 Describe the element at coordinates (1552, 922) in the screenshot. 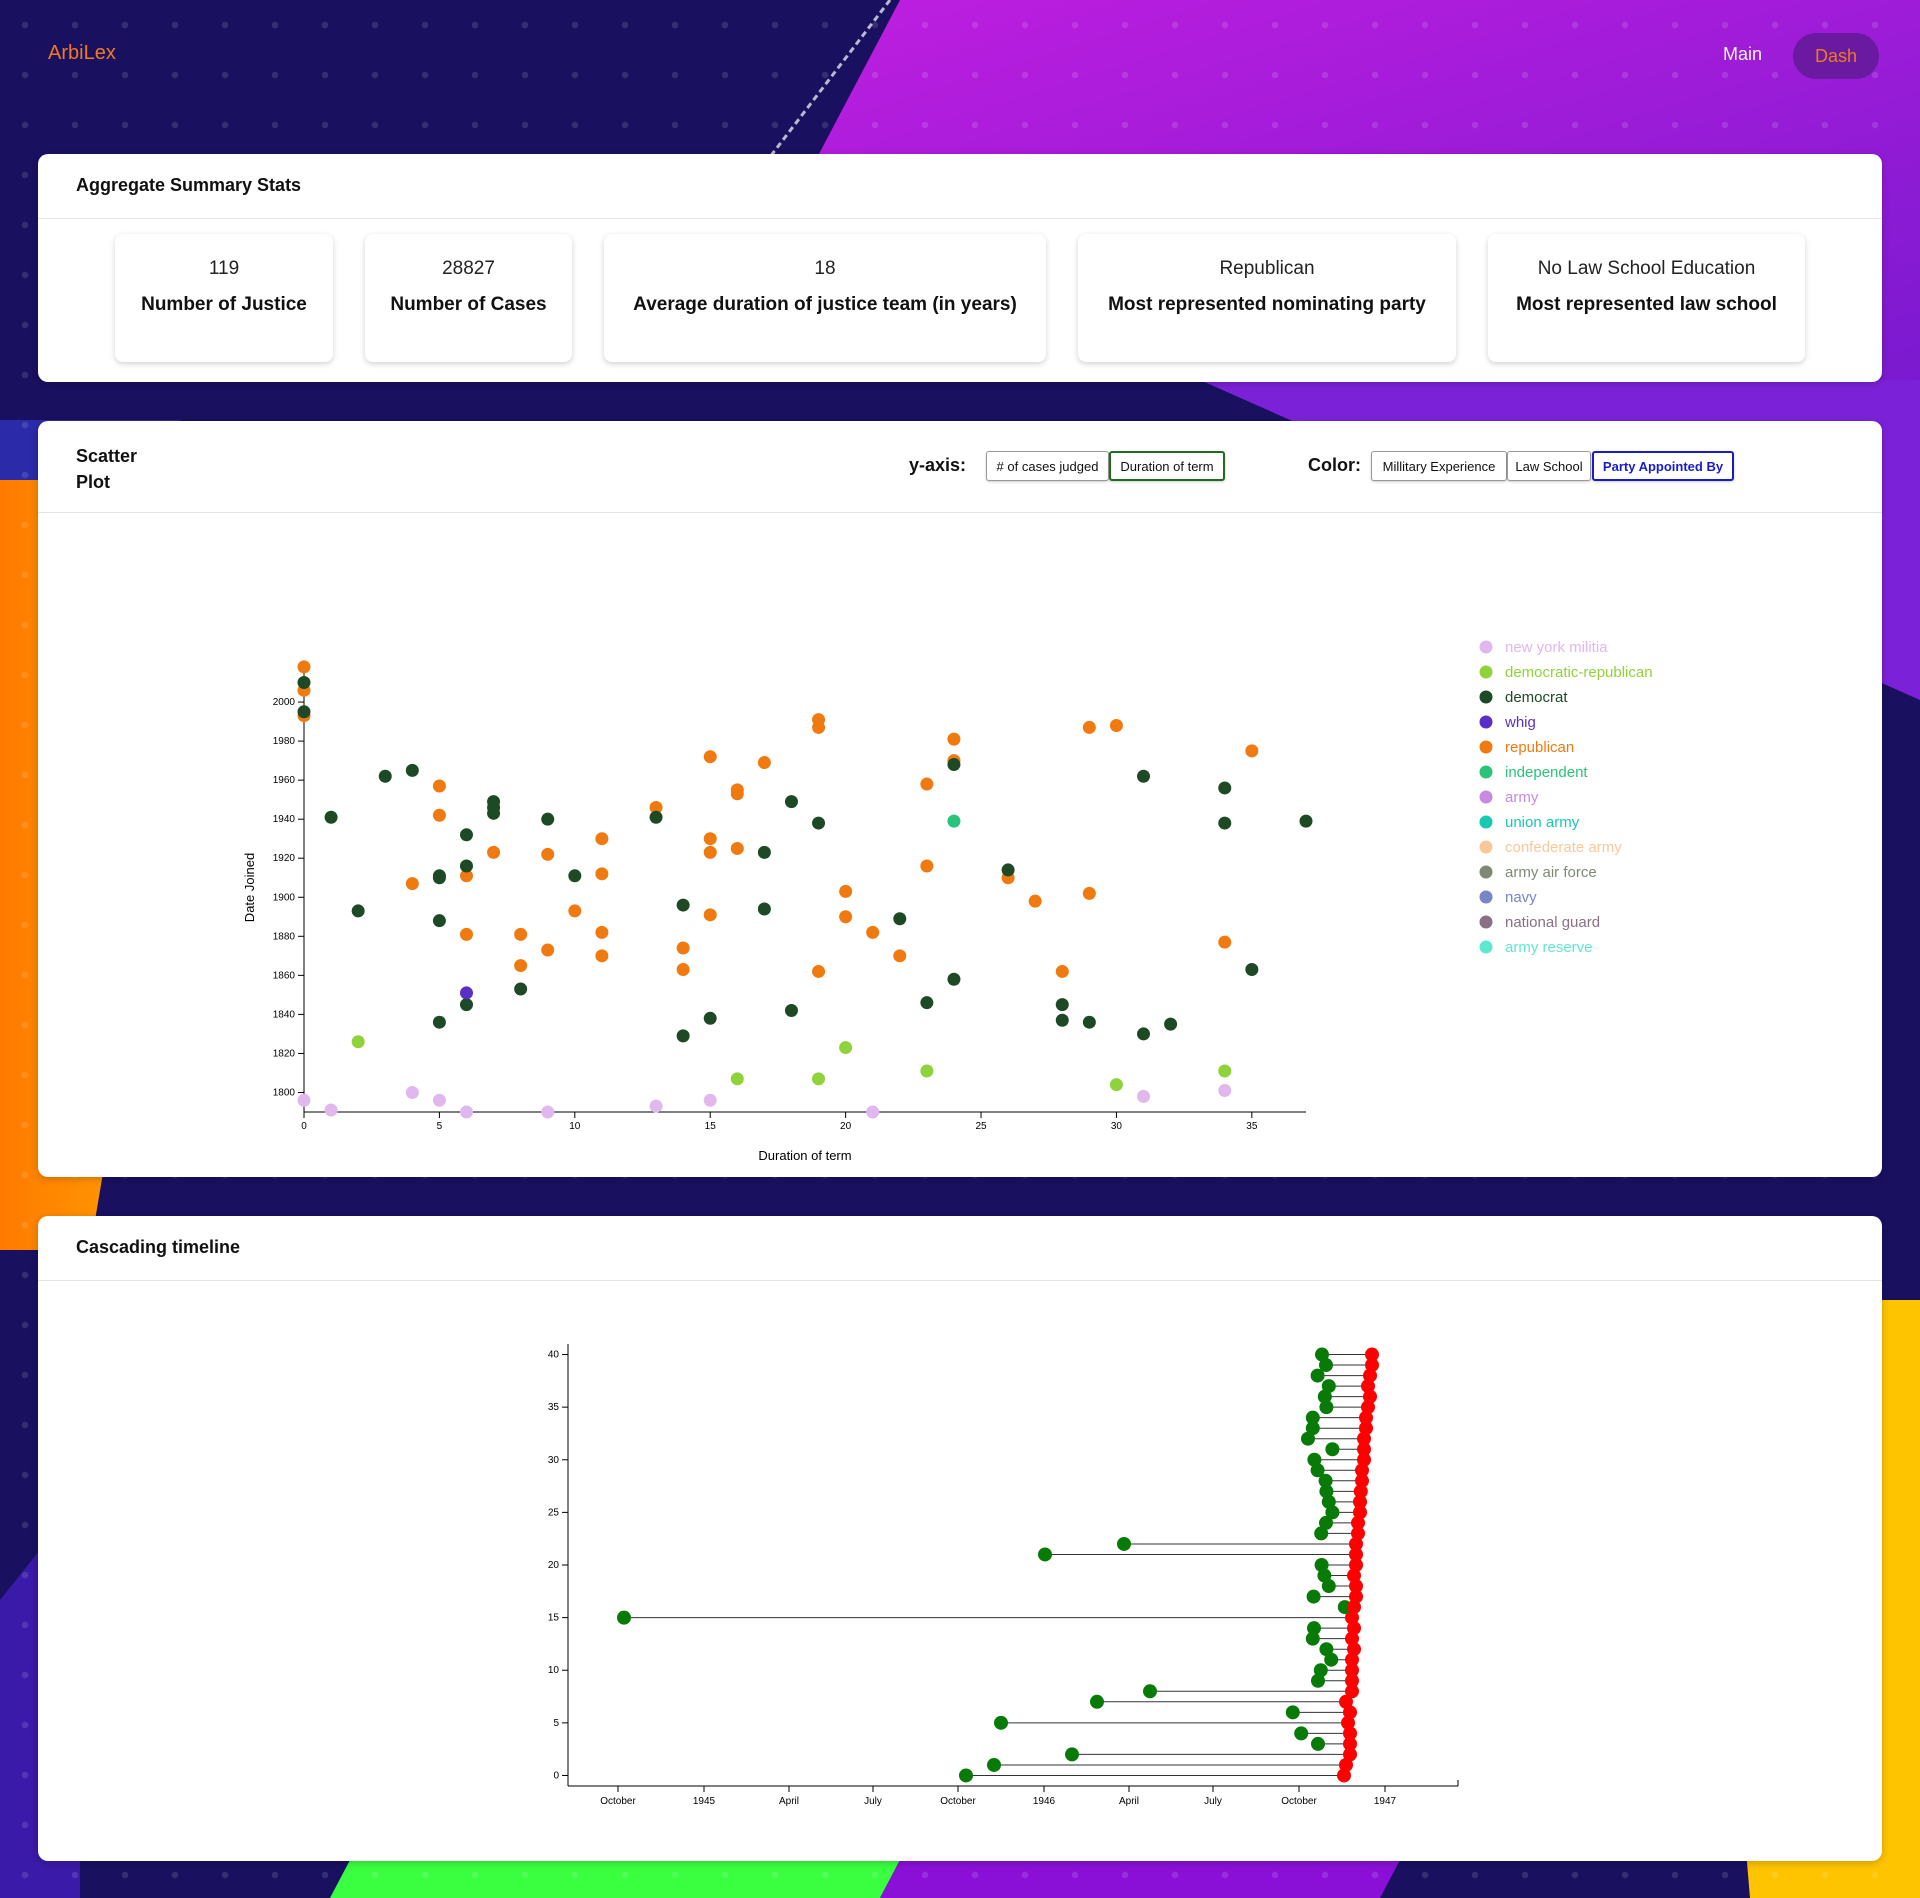

I see `legend-label: national guard` at that location.